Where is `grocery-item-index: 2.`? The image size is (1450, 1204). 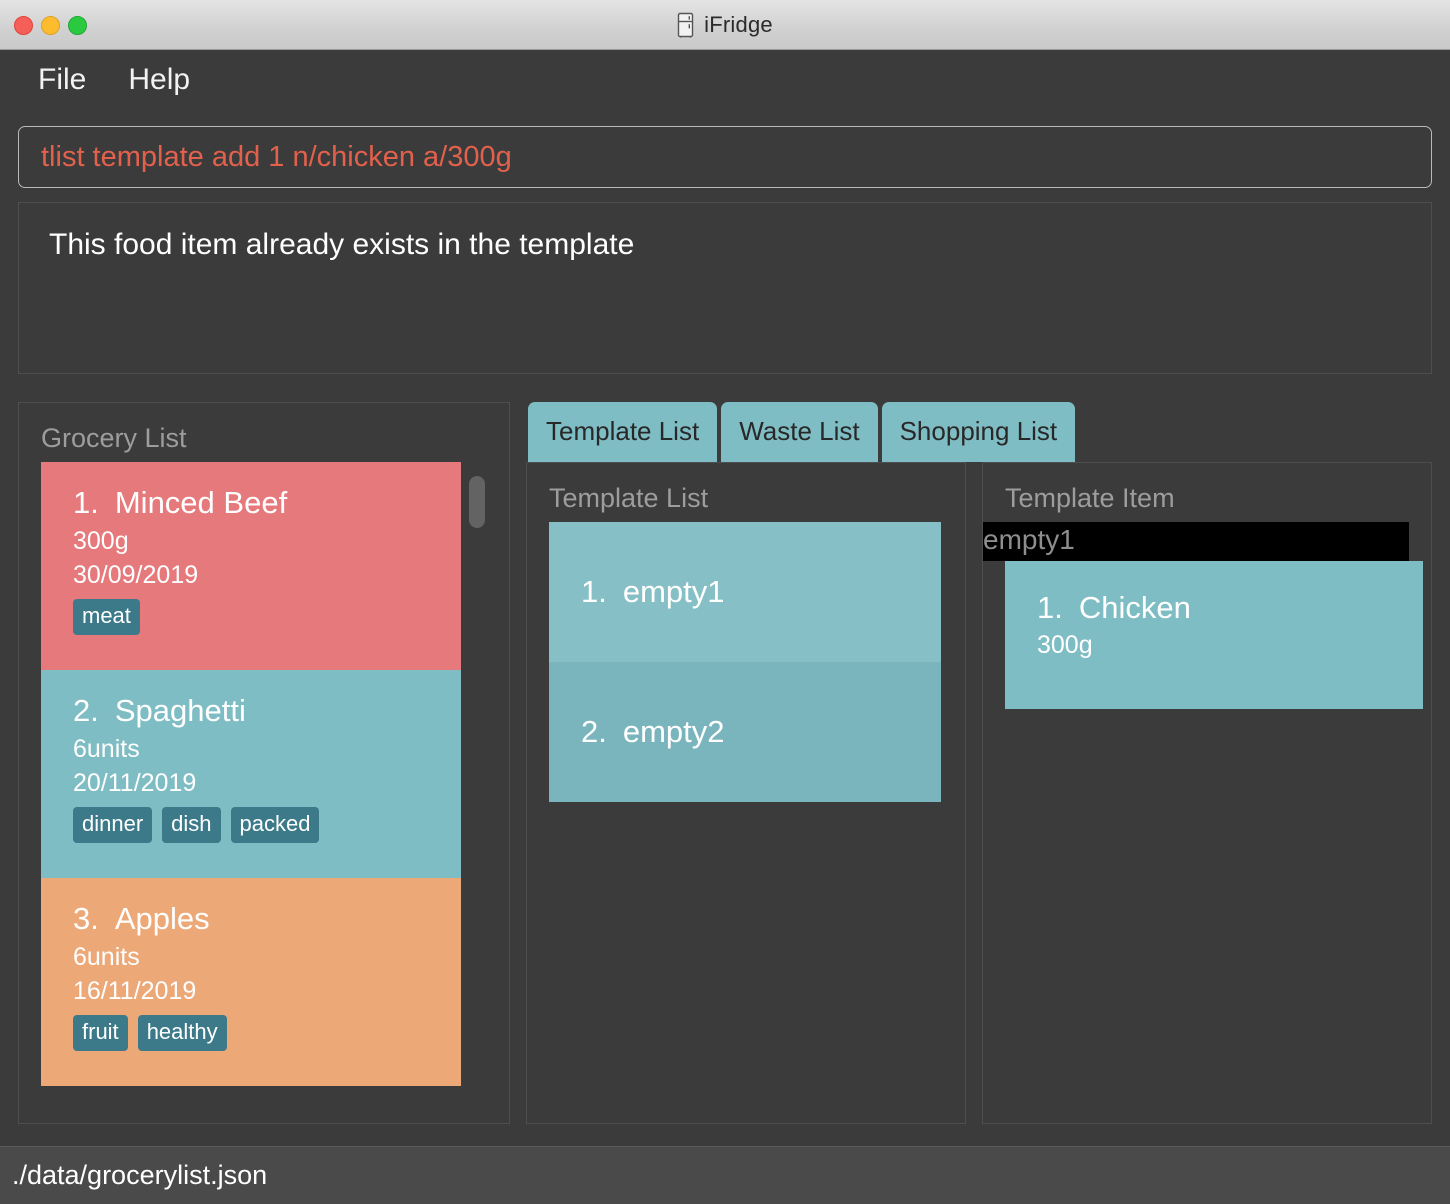
grocery-item-index: 2. is located at coordinates (86, 710).